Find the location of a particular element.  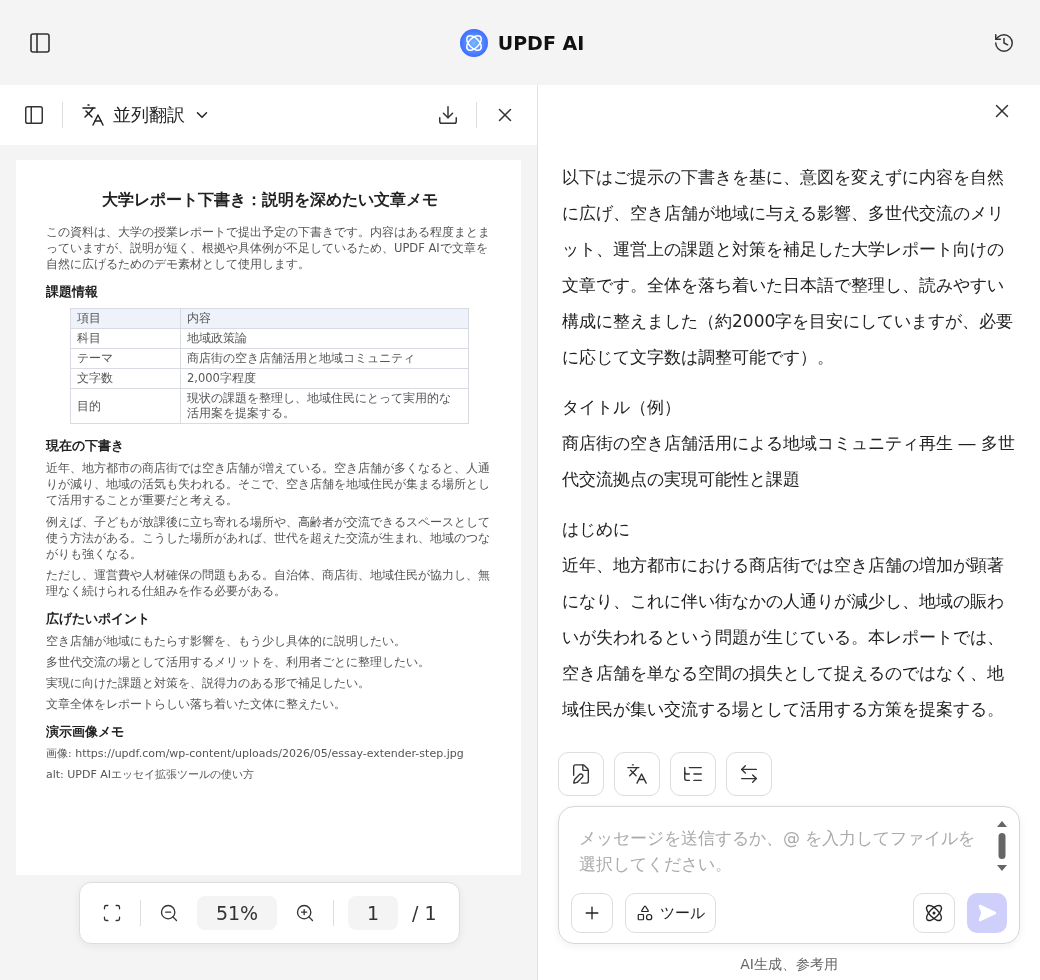

document-heading: 広げたいポイント is located at coordinates (98, 619).